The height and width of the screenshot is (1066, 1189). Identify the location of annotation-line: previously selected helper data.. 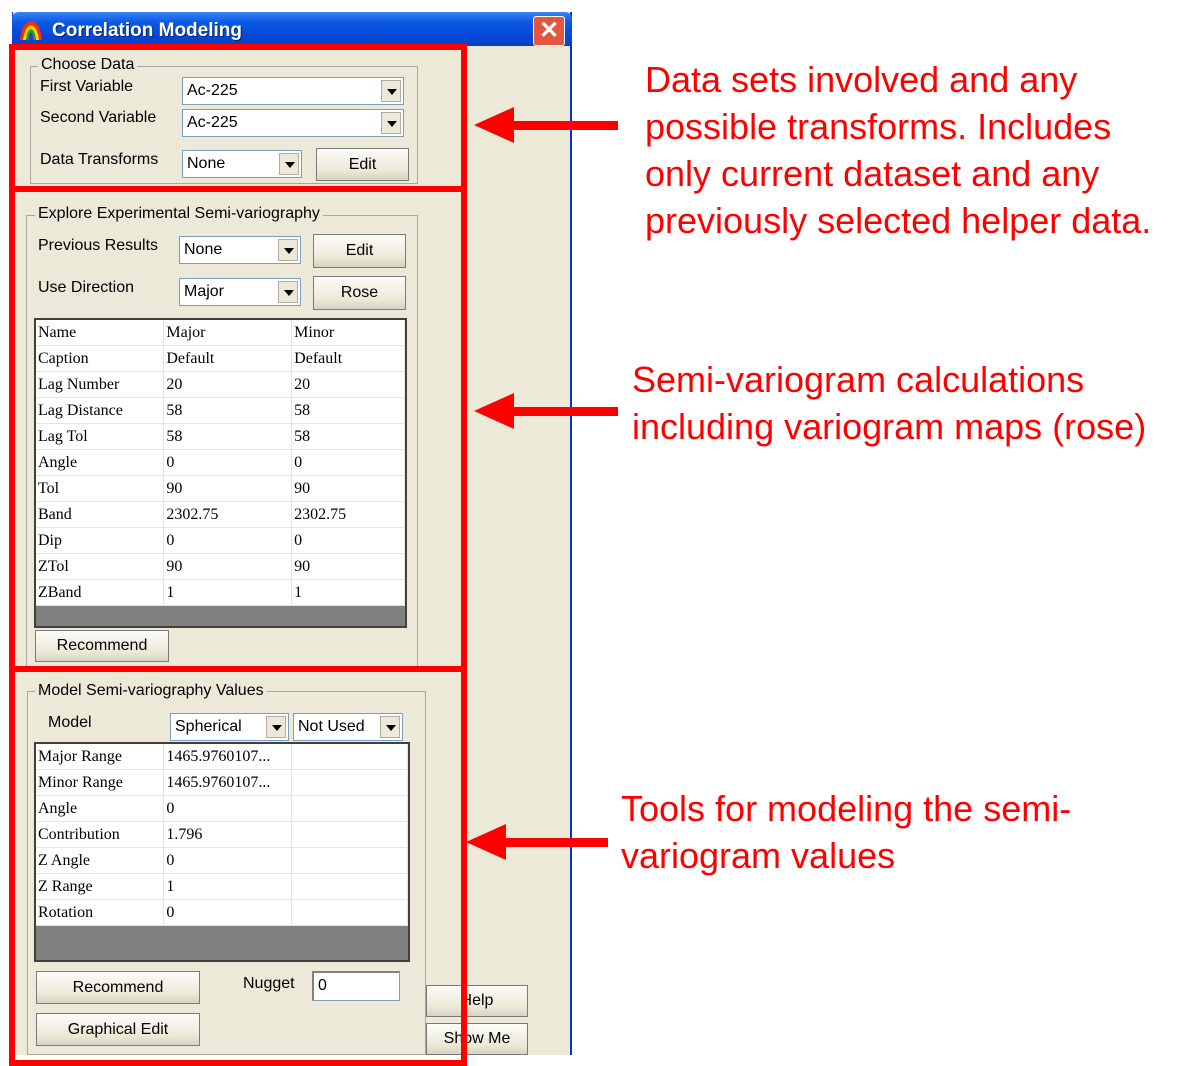
(898, 220).